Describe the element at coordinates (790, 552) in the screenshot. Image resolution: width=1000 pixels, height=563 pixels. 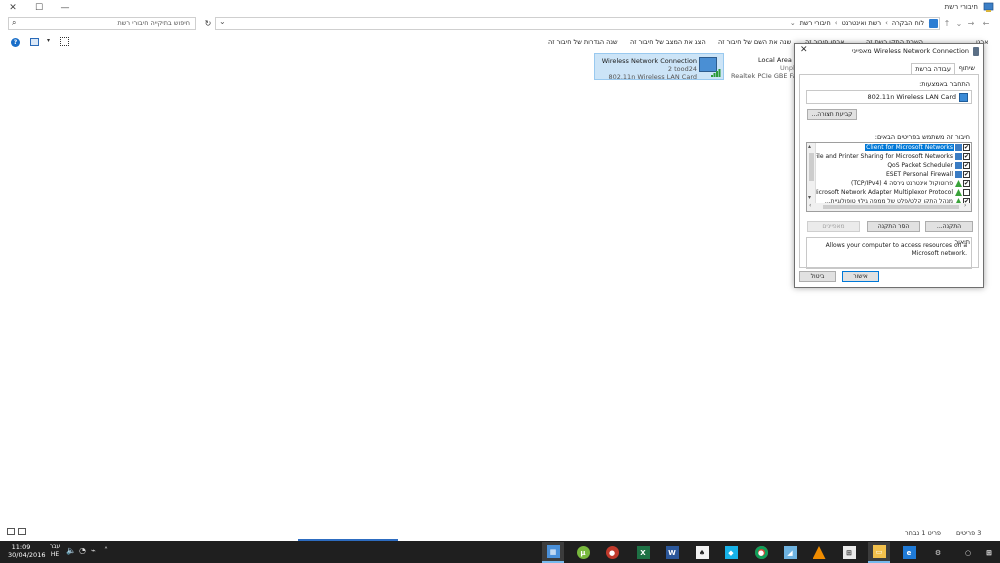
I see `taskbar-paint-icon: ◢` at that location.